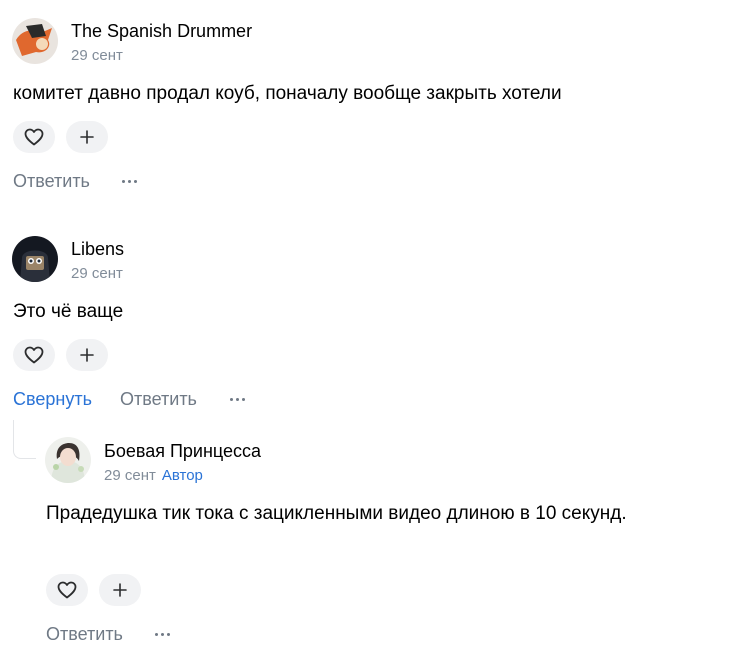 This screenshot has width=740, height=656. I want to click on author-badge: Автор, so click(182, 475).